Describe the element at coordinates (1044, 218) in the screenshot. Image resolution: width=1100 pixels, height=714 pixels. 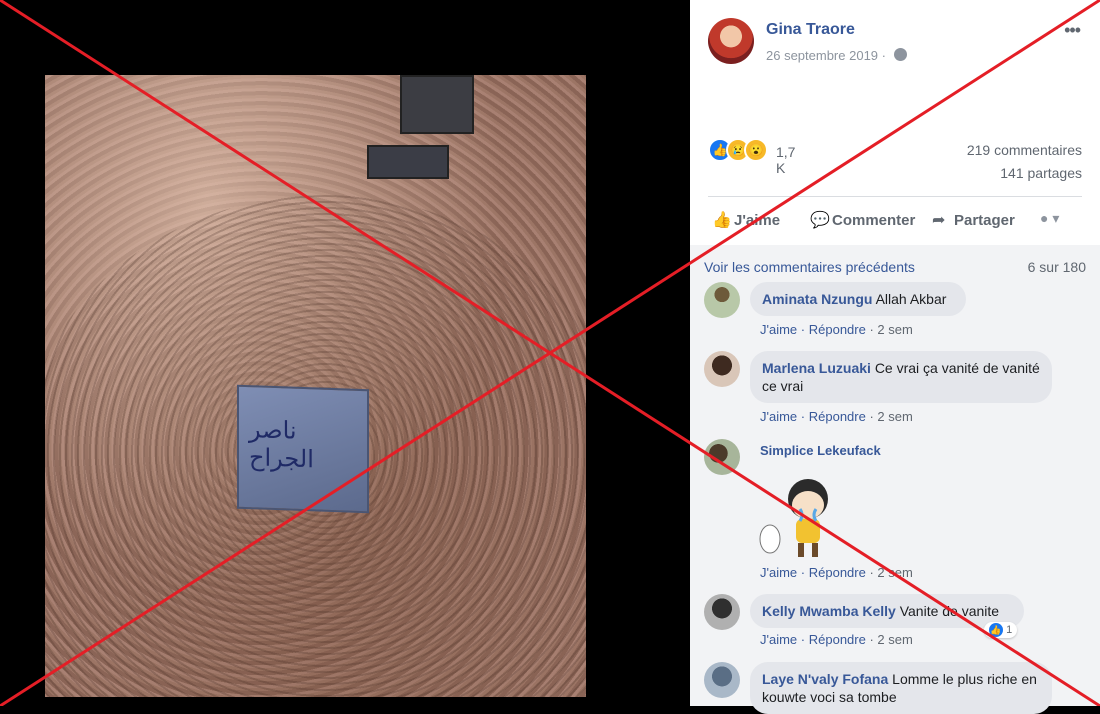
I see `profile-icon: ●` at that location.